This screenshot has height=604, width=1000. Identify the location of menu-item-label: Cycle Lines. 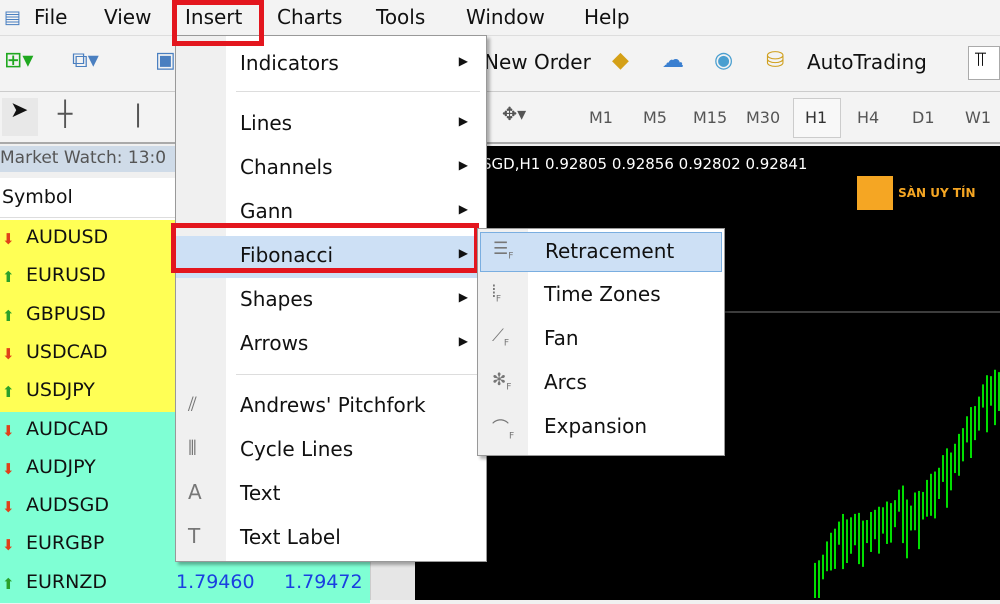
(297, 449).